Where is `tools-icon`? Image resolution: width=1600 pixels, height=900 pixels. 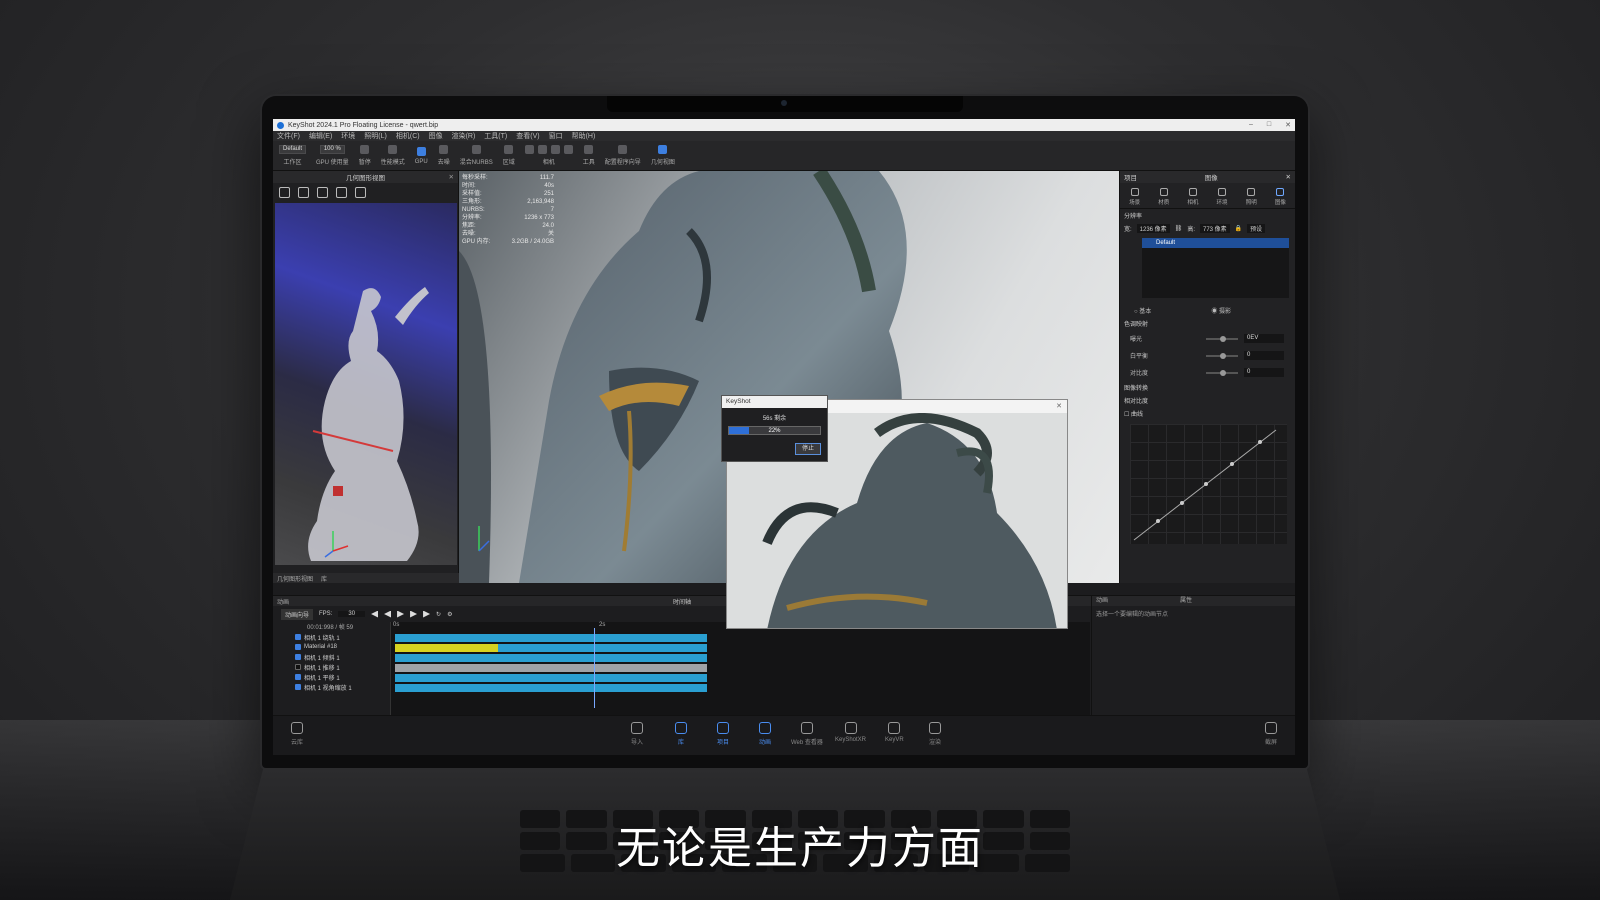
tools-icon is located at coordinates (589, 149).